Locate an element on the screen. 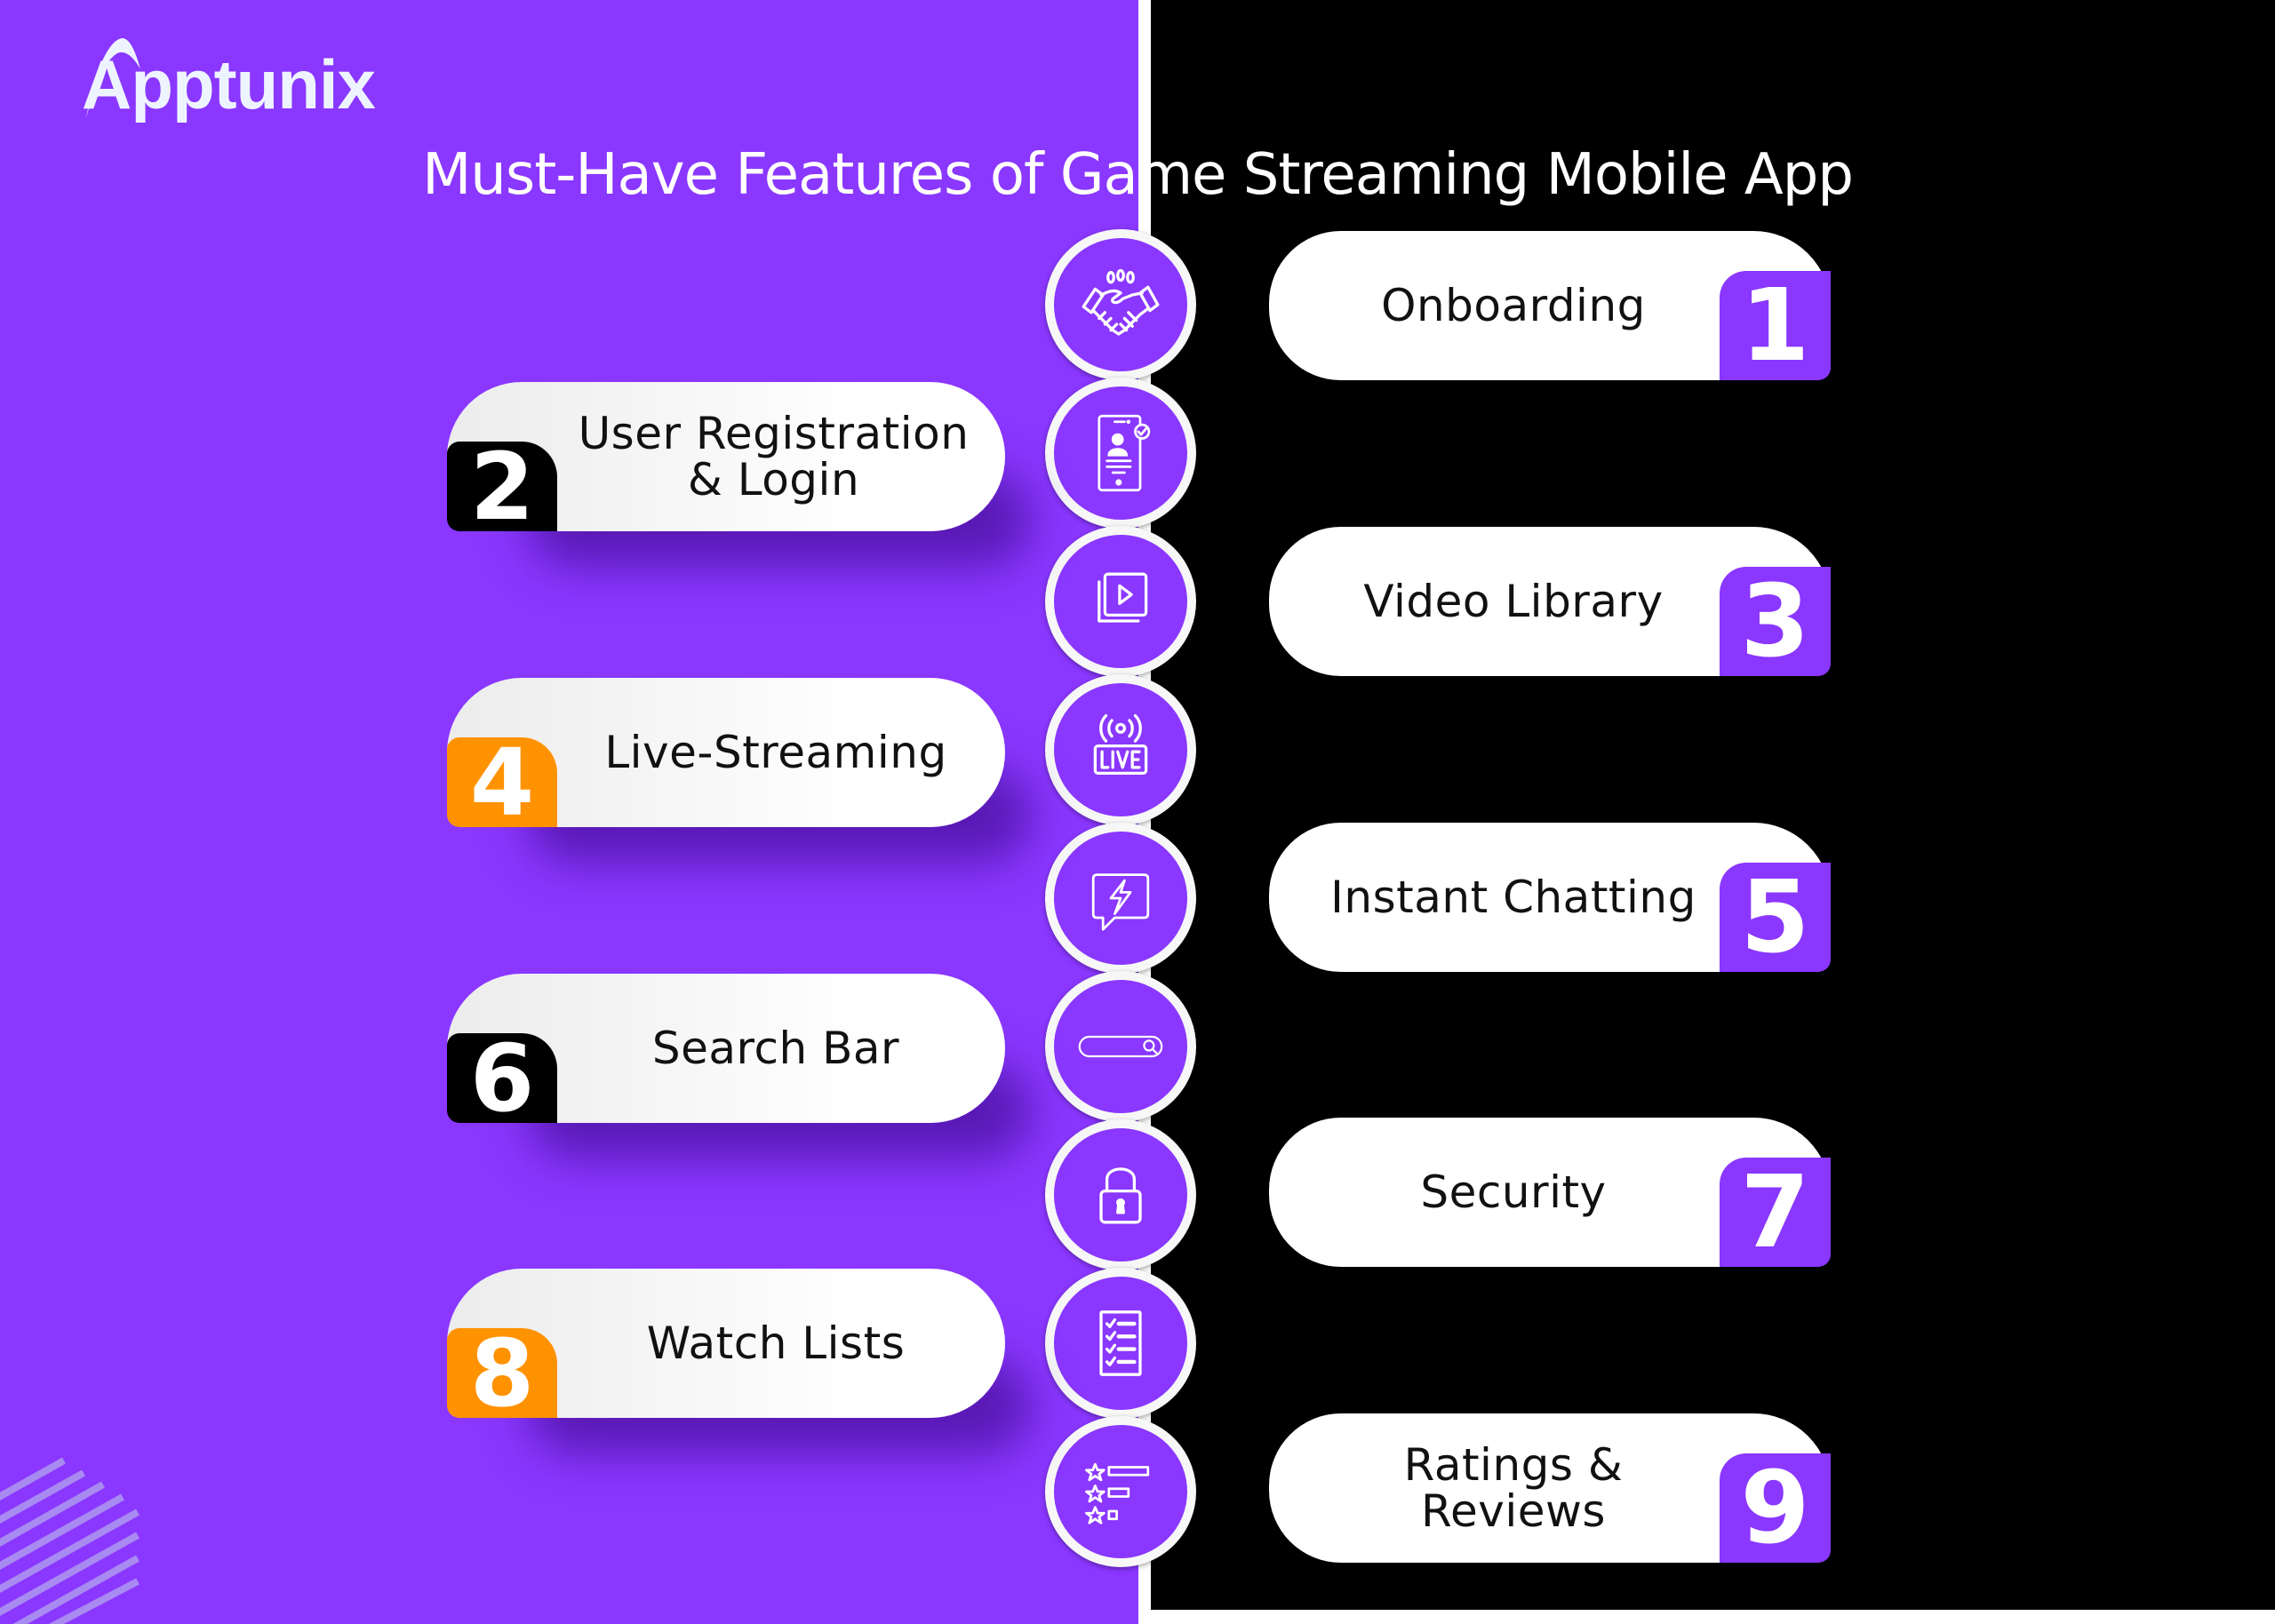 The height and width of the screenshot is (1624, 2275). video-library-icon is located at coordinates (1123, 597).